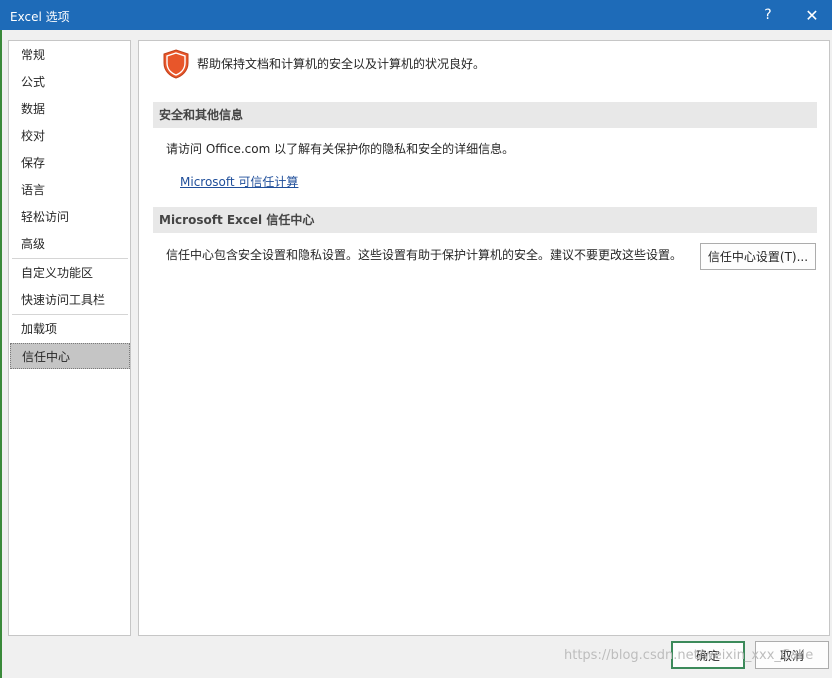  What do you see at coordinates (485, 115) in the screenshot?
I see `section-header-security-info: 安全和其他信息` at bounding box center [485, 115].